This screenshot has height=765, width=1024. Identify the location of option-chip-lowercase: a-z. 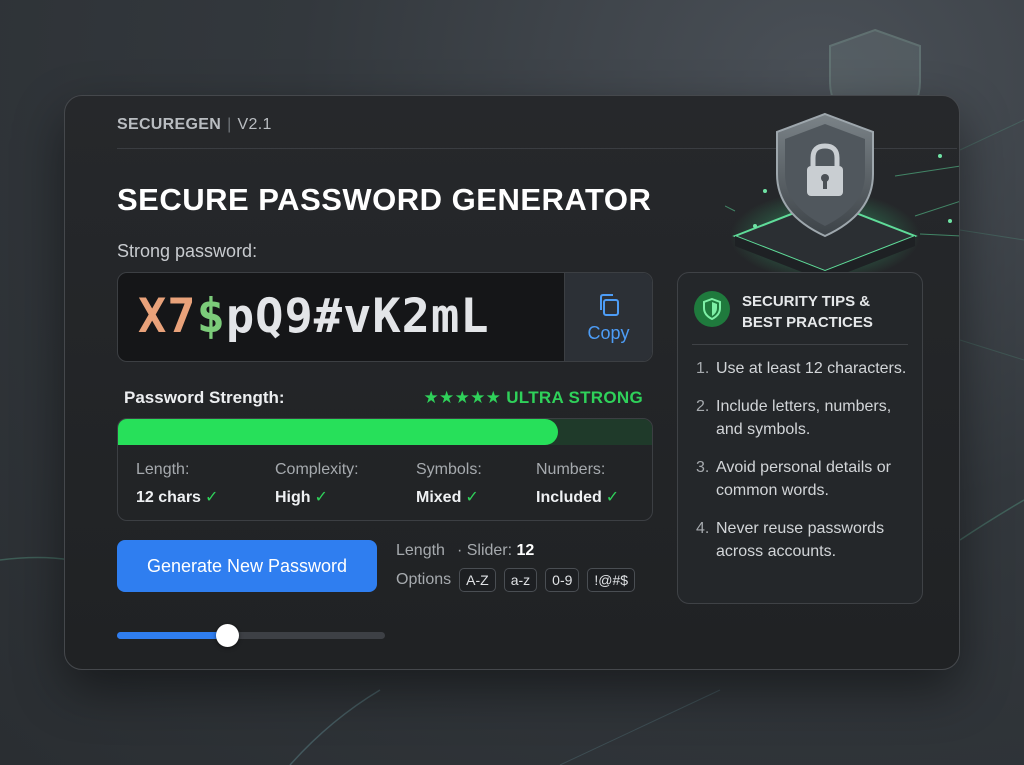
(520, 580).